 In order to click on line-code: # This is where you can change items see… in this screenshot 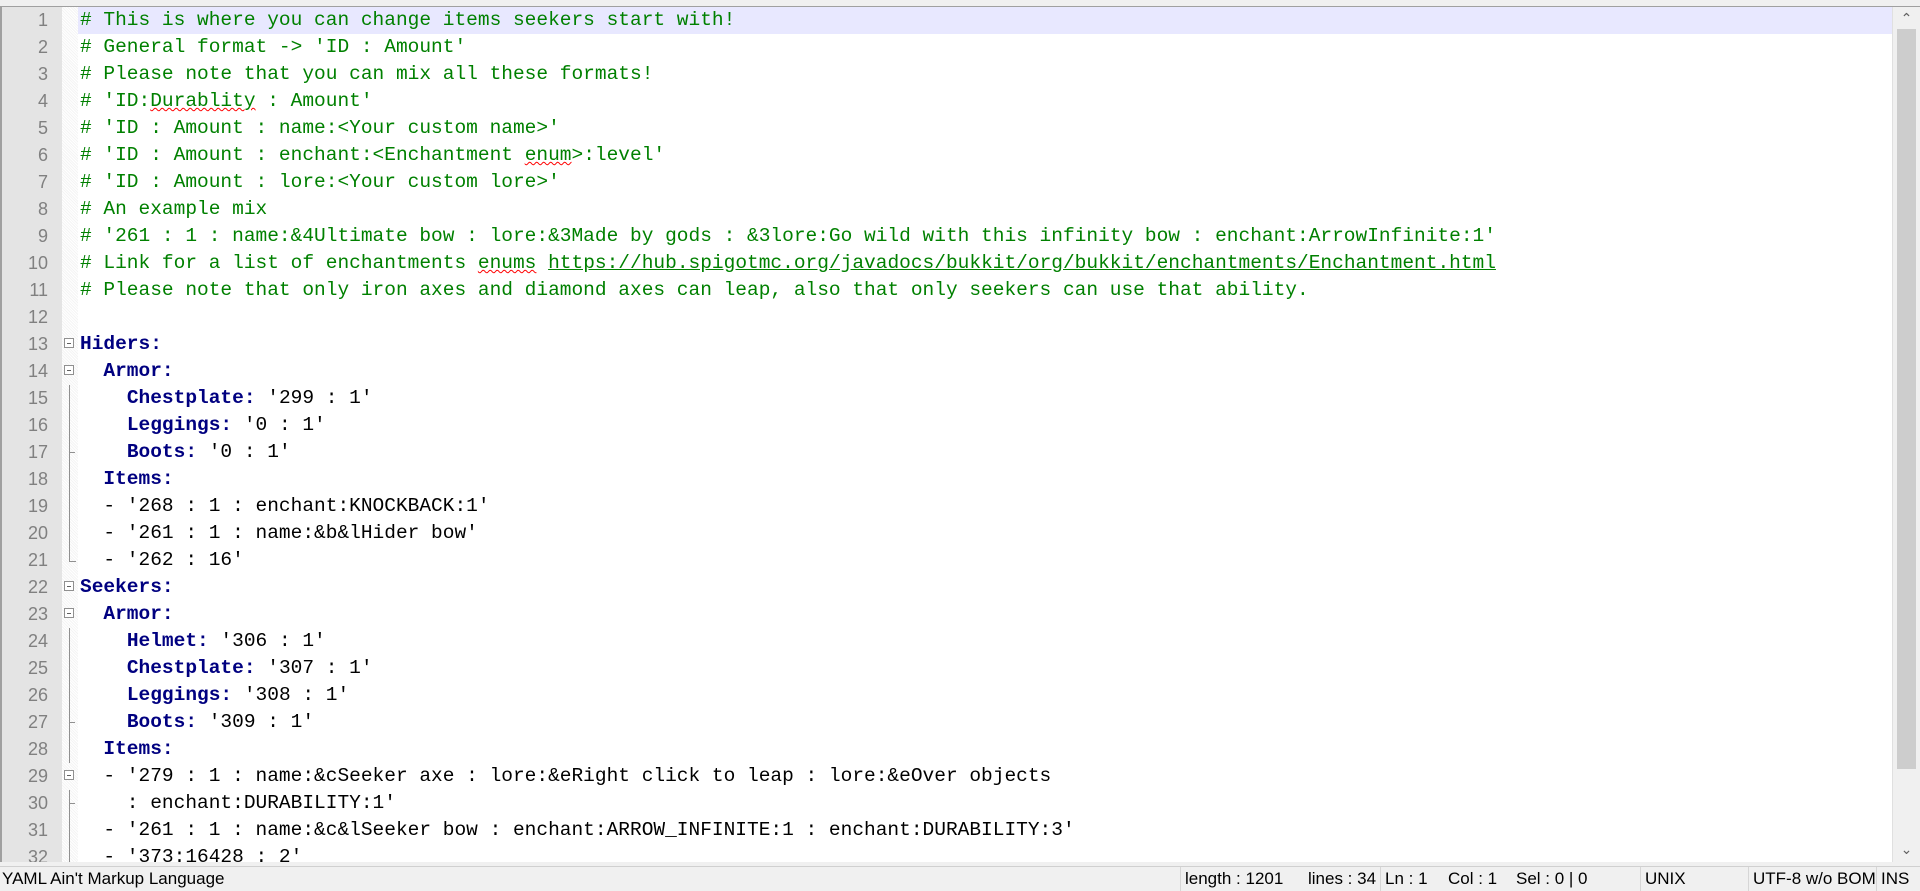, I will do `click(986, 20)`.